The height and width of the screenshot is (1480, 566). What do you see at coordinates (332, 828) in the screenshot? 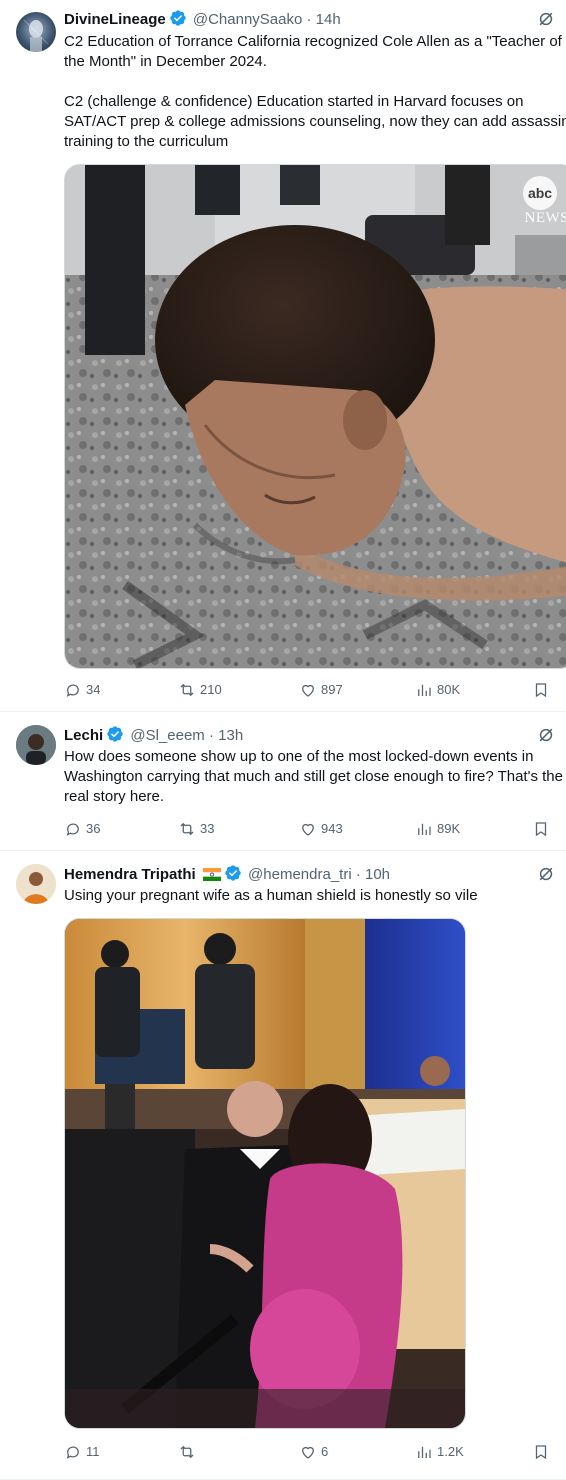
I see `like-count: 943` at bounding box center [332, 828].